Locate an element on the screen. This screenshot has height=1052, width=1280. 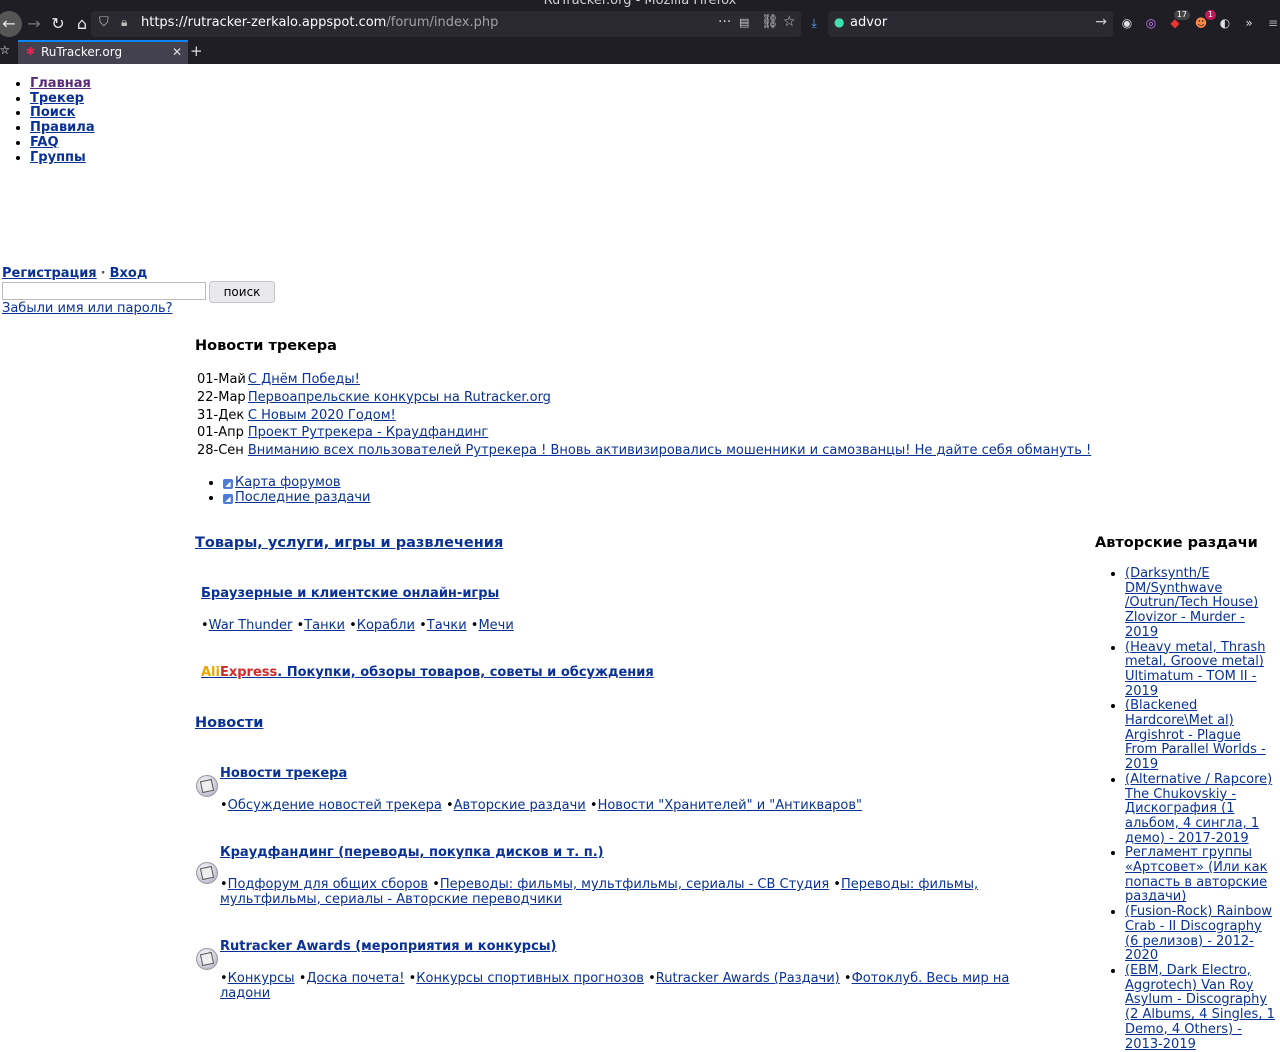
flag-icon: ▤ is located at coordinates (744, 22).